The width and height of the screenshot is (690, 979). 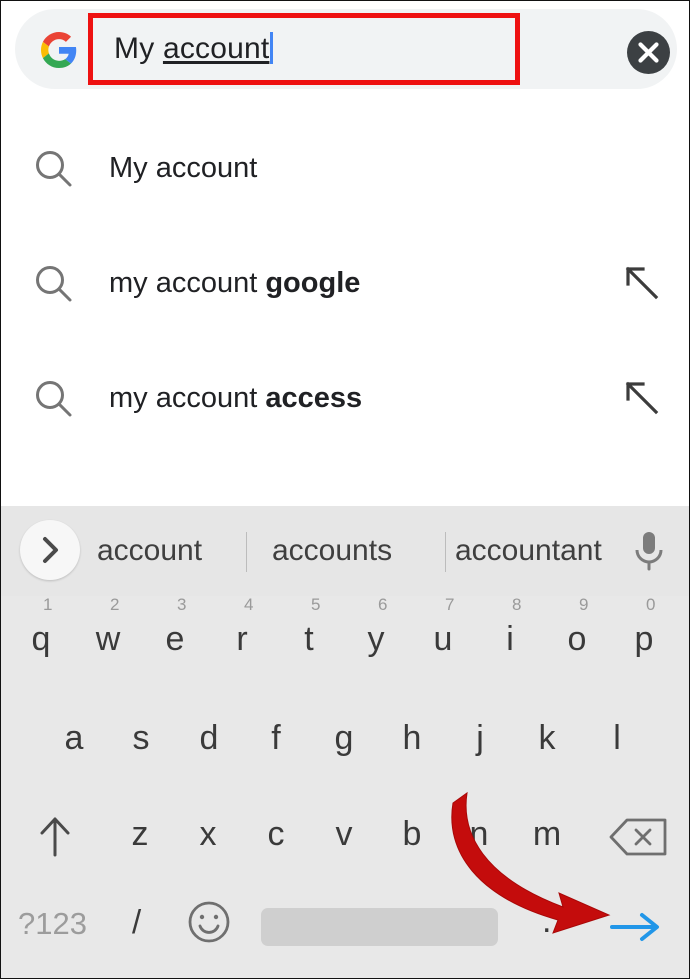 What do you see at coordinates (332, 551) in the screenshot?
I see `word-suggestion-2: accounts` at bounding box center [332, 551].